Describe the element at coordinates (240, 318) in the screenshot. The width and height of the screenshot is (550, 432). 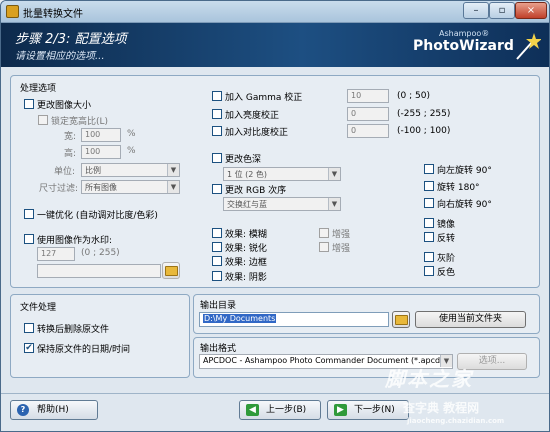
I see `output-directory-value: D:\My Documents` at that location.